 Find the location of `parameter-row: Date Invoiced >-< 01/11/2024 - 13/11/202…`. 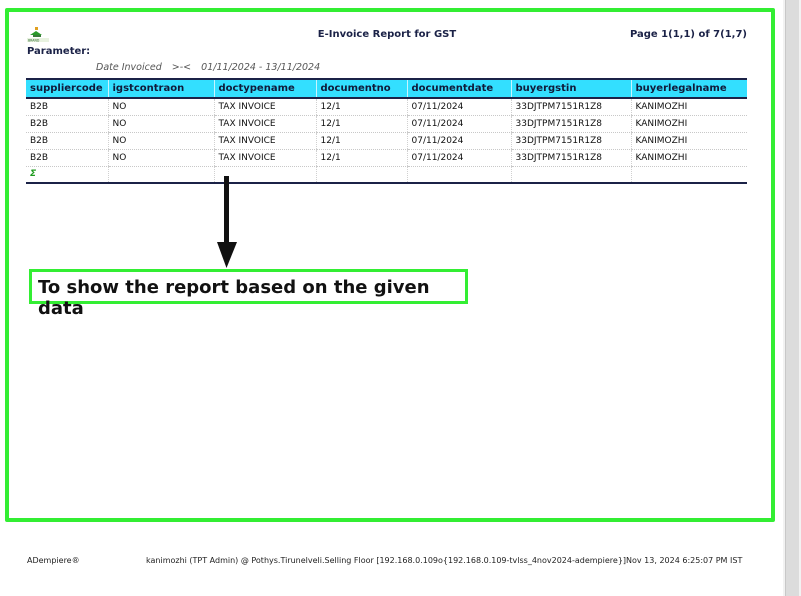

parameter-row: Date Invoiced >-< 01/11/2024 - 13/11/202… is located at coordinates (211, 67).